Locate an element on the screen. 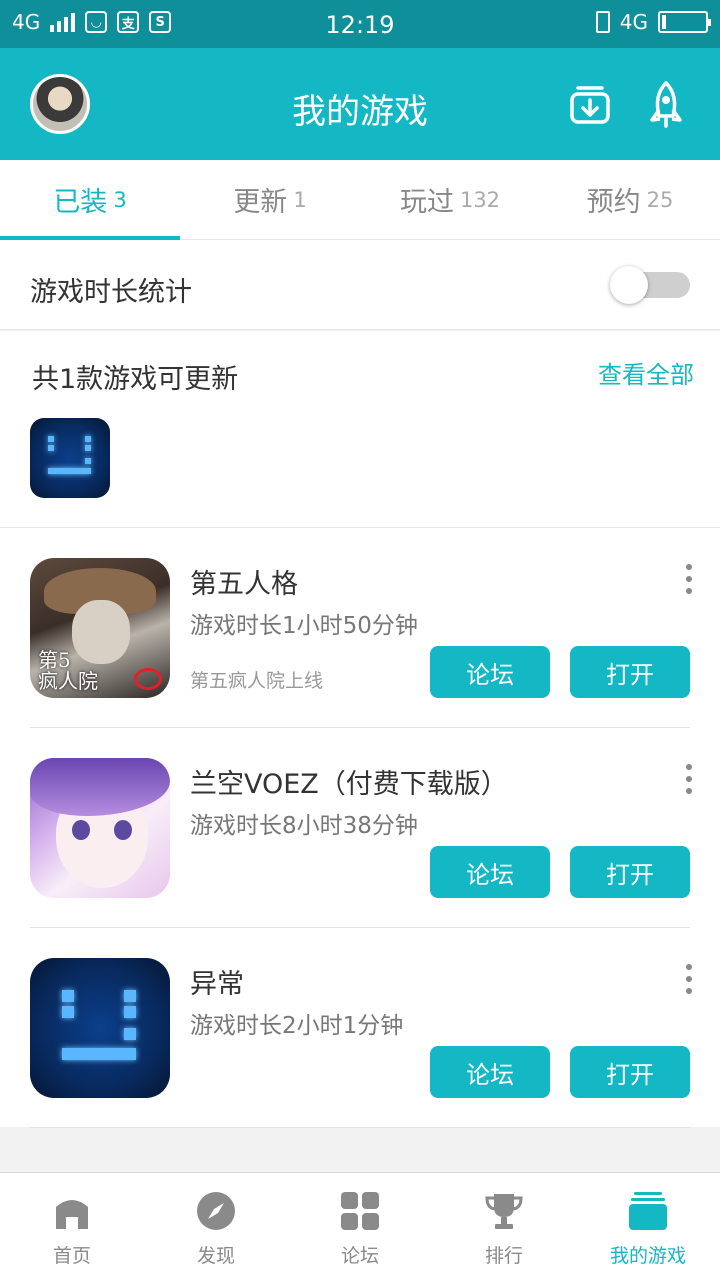 The width and height of the screenshot is (720, 1280). playtime-stats-toggle is located at coordinates (650, 285).